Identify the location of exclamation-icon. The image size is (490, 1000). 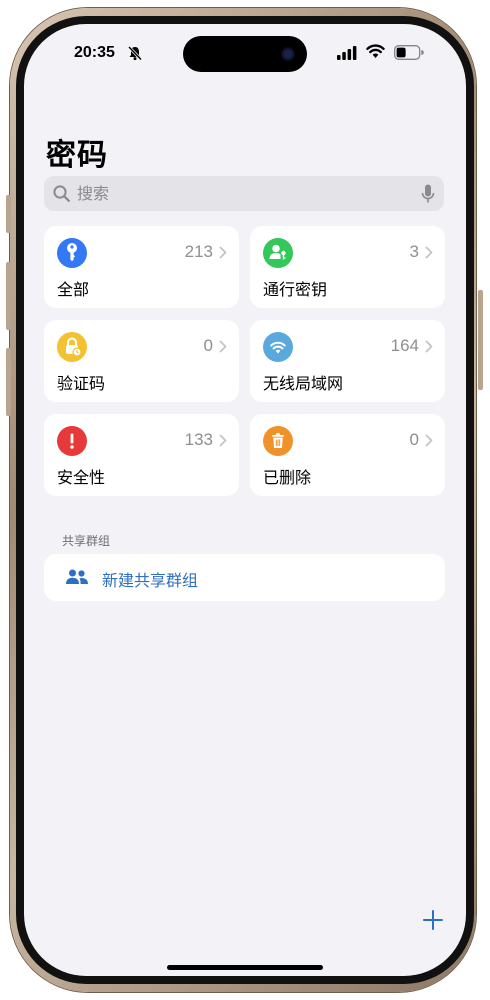
(72, 441).